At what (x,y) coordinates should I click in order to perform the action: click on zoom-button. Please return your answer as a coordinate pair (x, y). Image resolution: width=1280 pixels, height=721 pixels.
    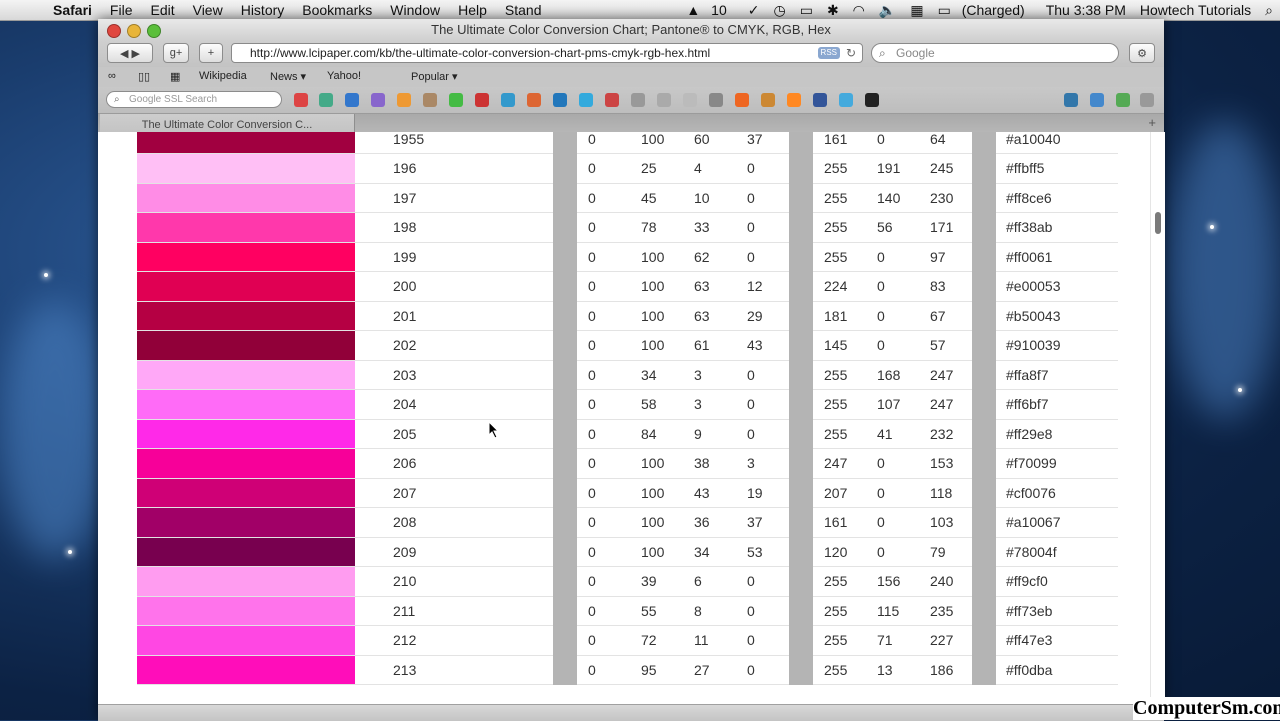
    Looking at the image, I should click on (154, 31).